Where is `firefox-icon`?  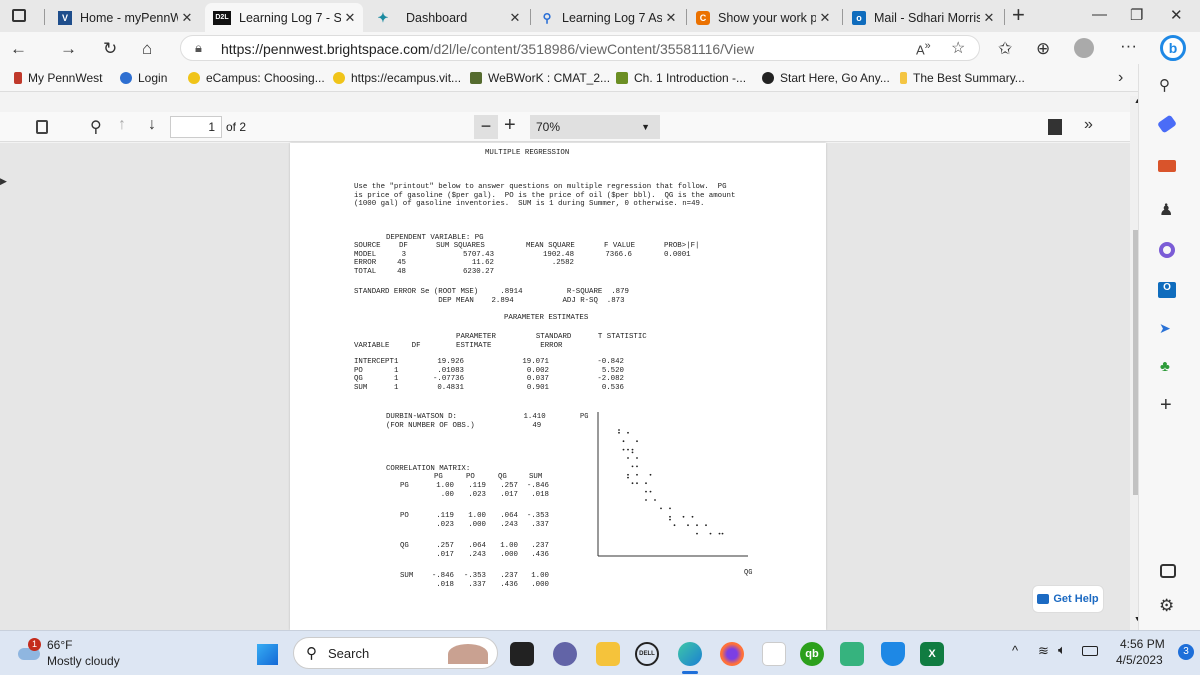 firefox-icon is located at coordinates (732, 654).